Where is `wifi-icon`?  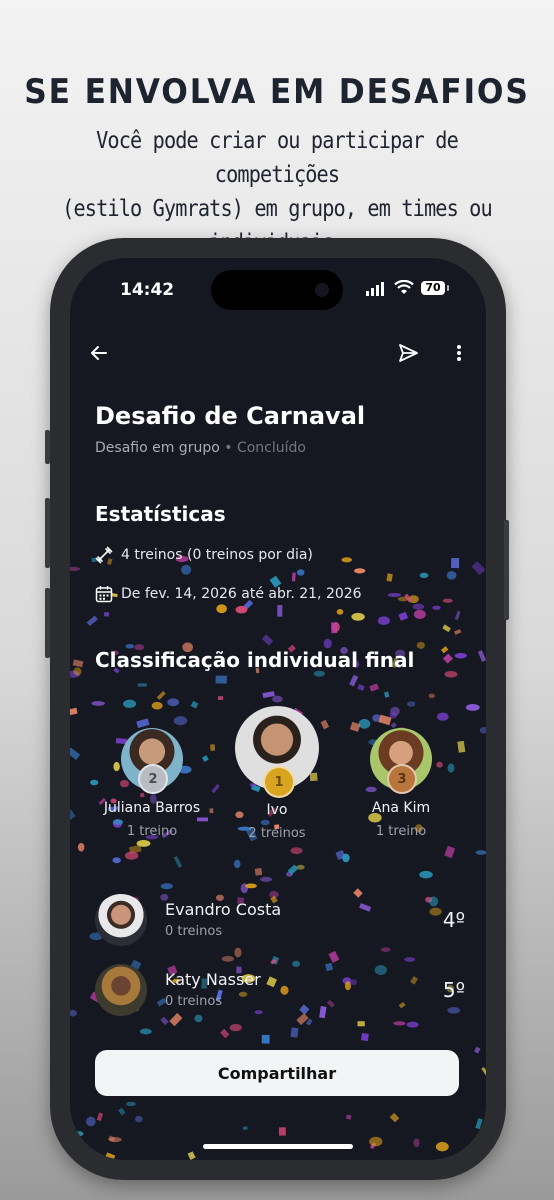 wifi-icon is located at coordinates (404, 287).